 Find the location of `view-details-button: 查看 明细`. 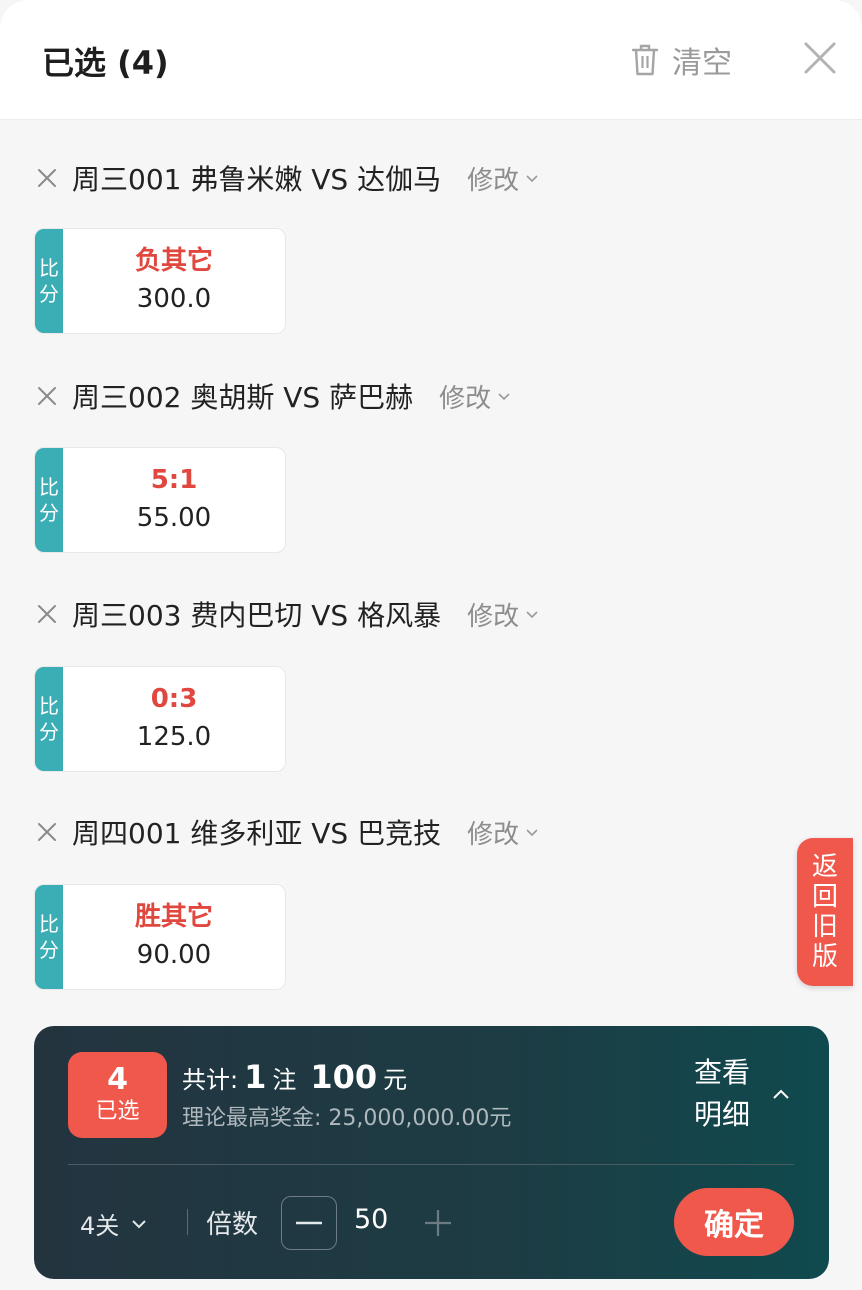

view-details-button: 查看 明细 is located at coordinates (742, 1094).